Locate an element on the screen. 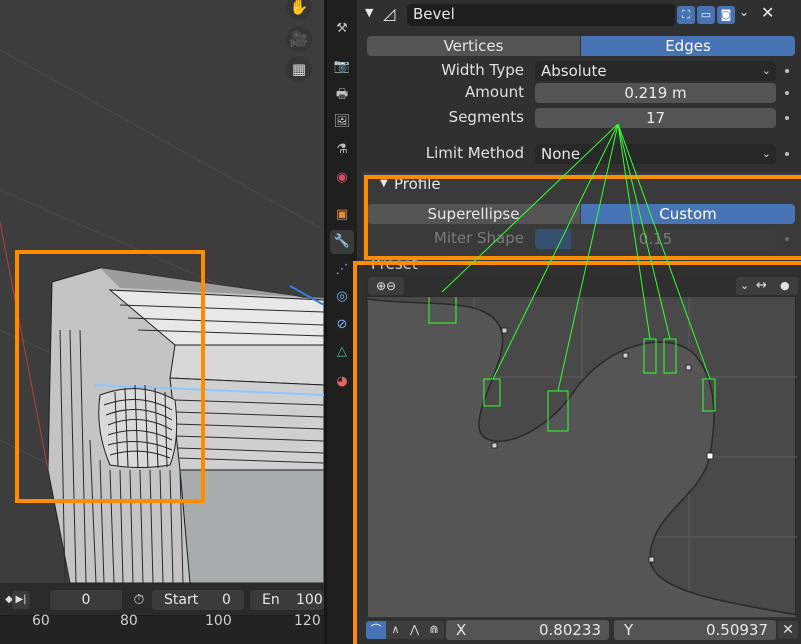 The width and height of the screenshot is (801, 644). x-coordinate-field: X 0.80233 is located at coordinates (527, 630).